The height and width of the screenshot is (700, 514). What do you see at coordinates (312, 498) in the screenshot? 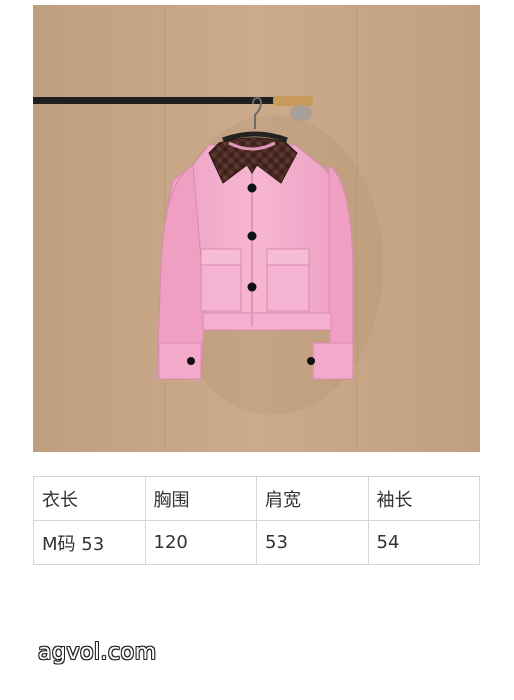
I see `header-shoulder: 肩宽` at bounding box center [312, 498].